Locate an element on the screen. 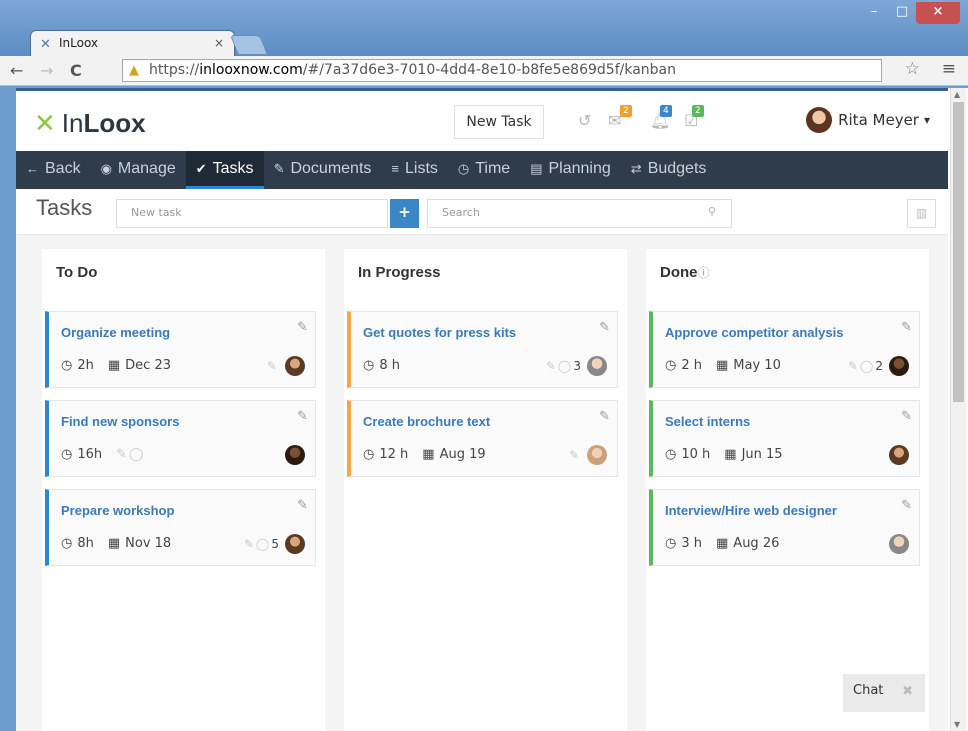 Image resolution: width=968 pixels, height=731 pixels. close-window-button: × is located at coordinates (938, 13).